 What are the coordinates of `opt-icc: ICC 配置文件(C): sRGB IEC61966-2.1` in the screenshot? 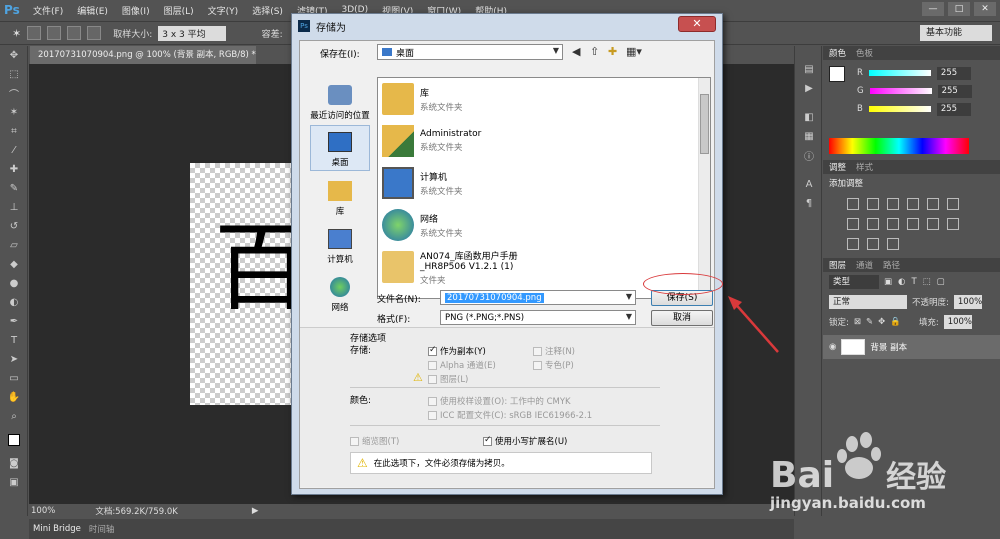 It's located at (510, 415).